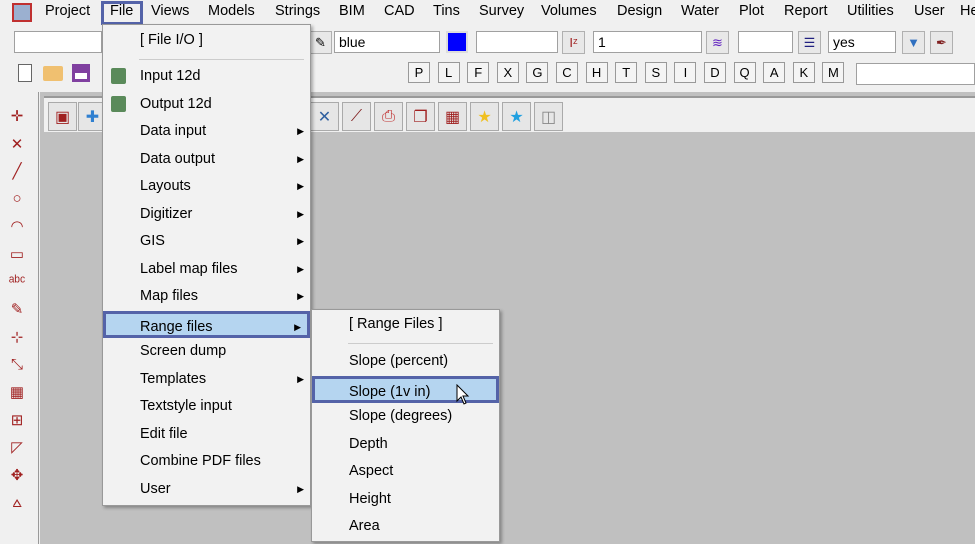  What do you see at coordinates (405, 499) in the screenshot?
I see `range-menu-item-height: Height` at bounding box center [405, 499].